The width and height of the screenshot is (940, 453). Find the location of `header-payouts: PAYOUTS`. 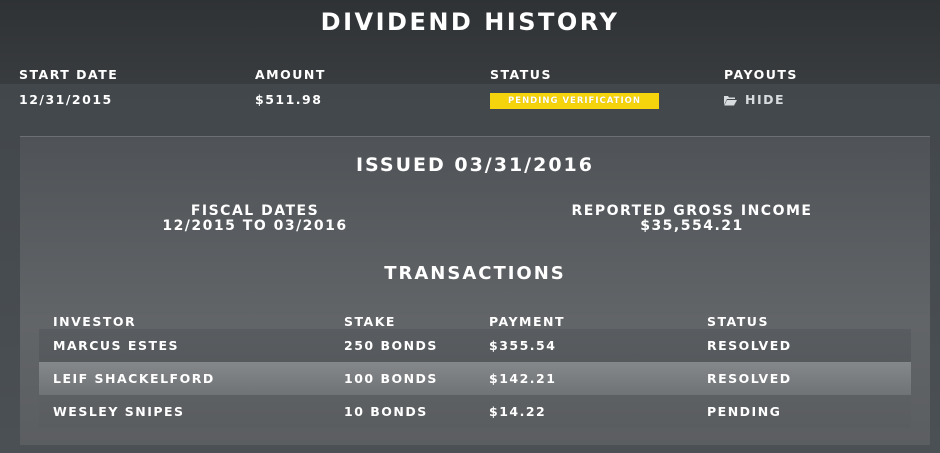

header-payouts: PAYOUTS is located at coordinates (761, 74).